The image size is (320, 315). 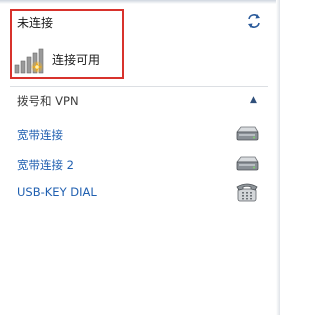 I want to click on connection-available-label: 连接可用, so click(x=76, y=60).